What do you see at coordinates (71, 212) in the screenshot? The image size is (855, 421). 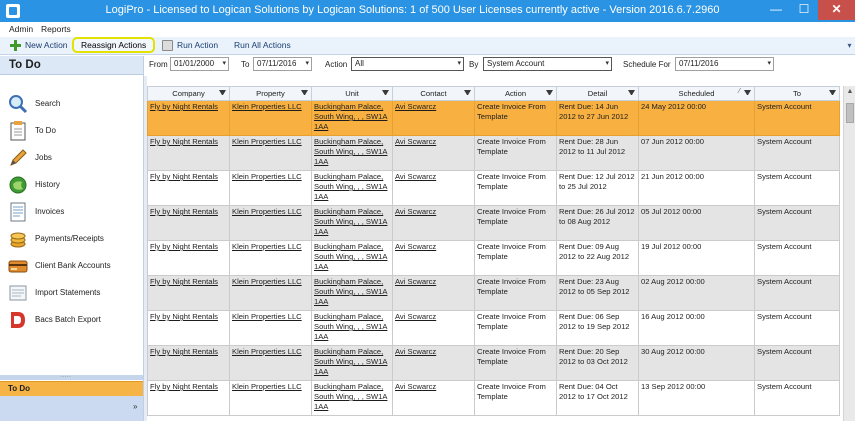 I see `sidebar-item-invoices: Invoices` at bounding box center [71, 212].